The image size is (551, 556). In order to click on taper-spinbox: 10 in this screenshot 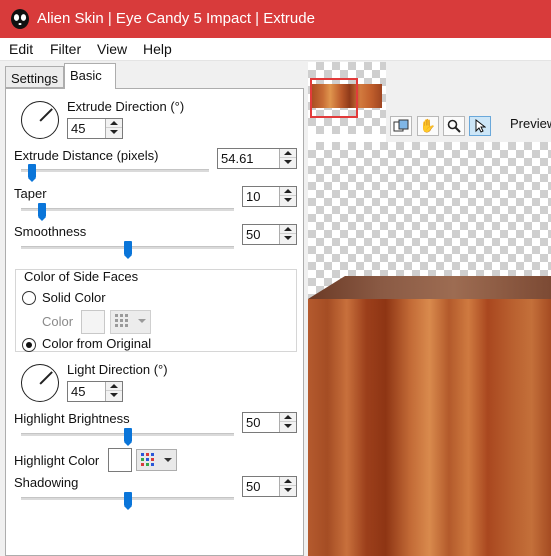, I will do `click(269, 196)`.